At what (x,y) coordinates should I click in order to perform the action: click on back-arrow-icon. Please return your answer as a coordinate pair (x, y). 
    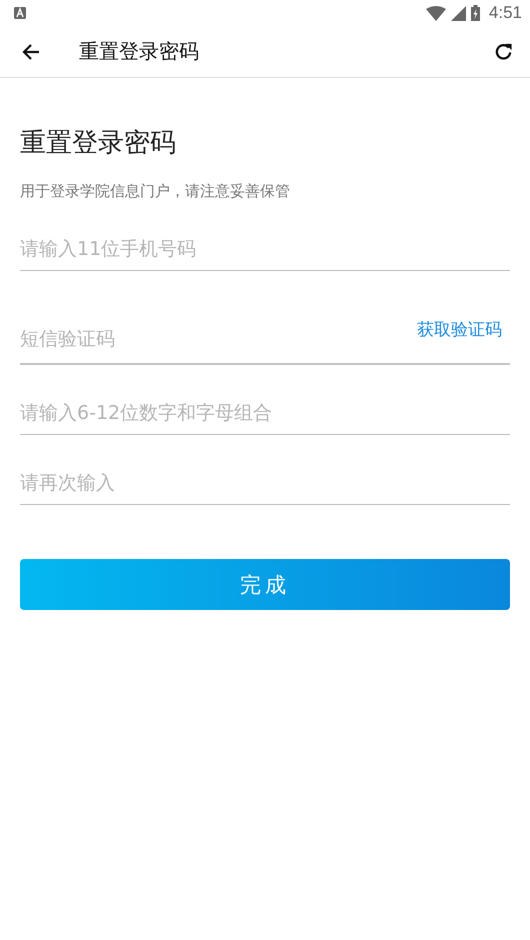
    Looking at the image, I should click on (31, 52).